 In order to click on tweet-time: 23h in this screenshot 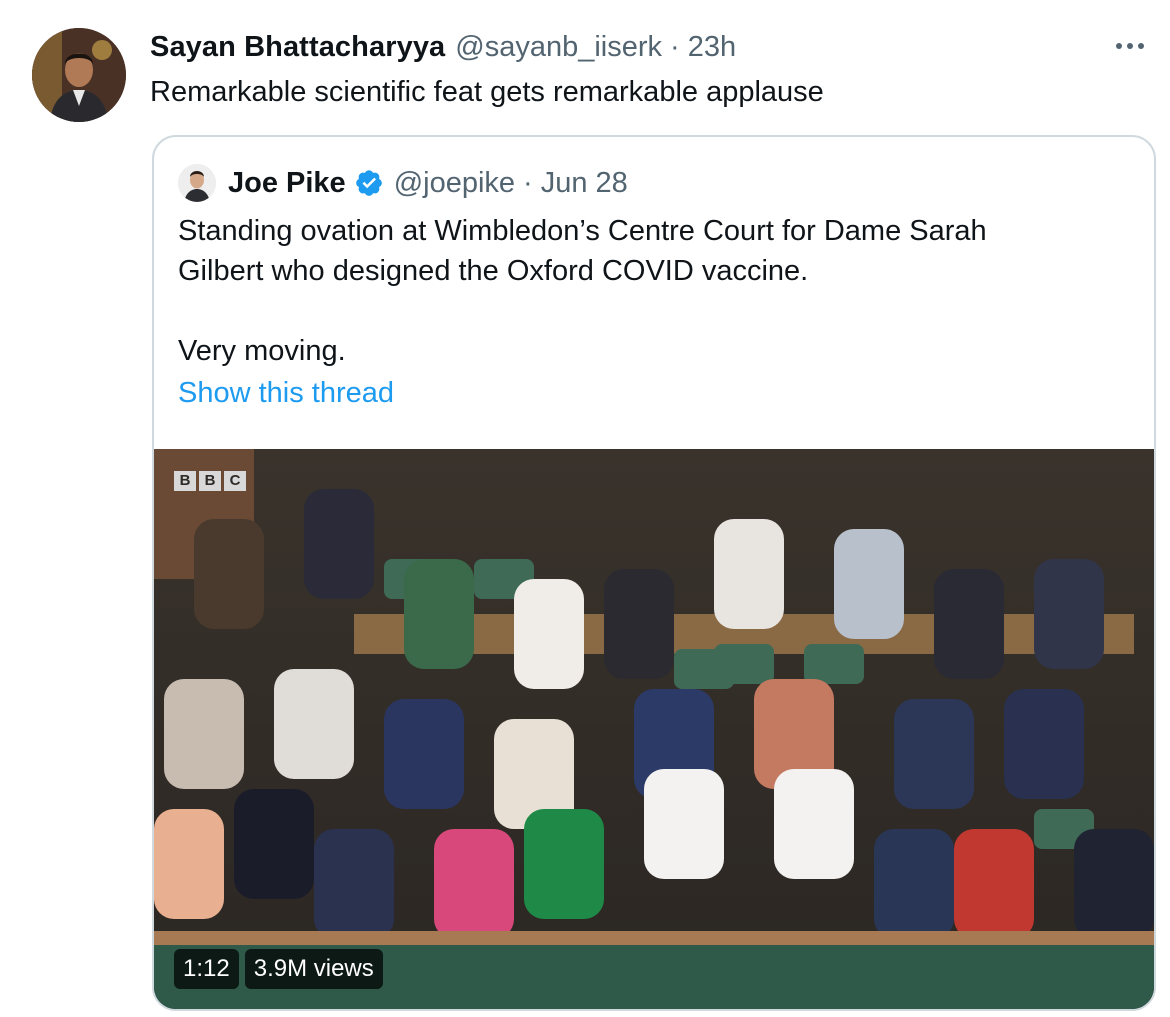, I will do `click(712, 47)`.